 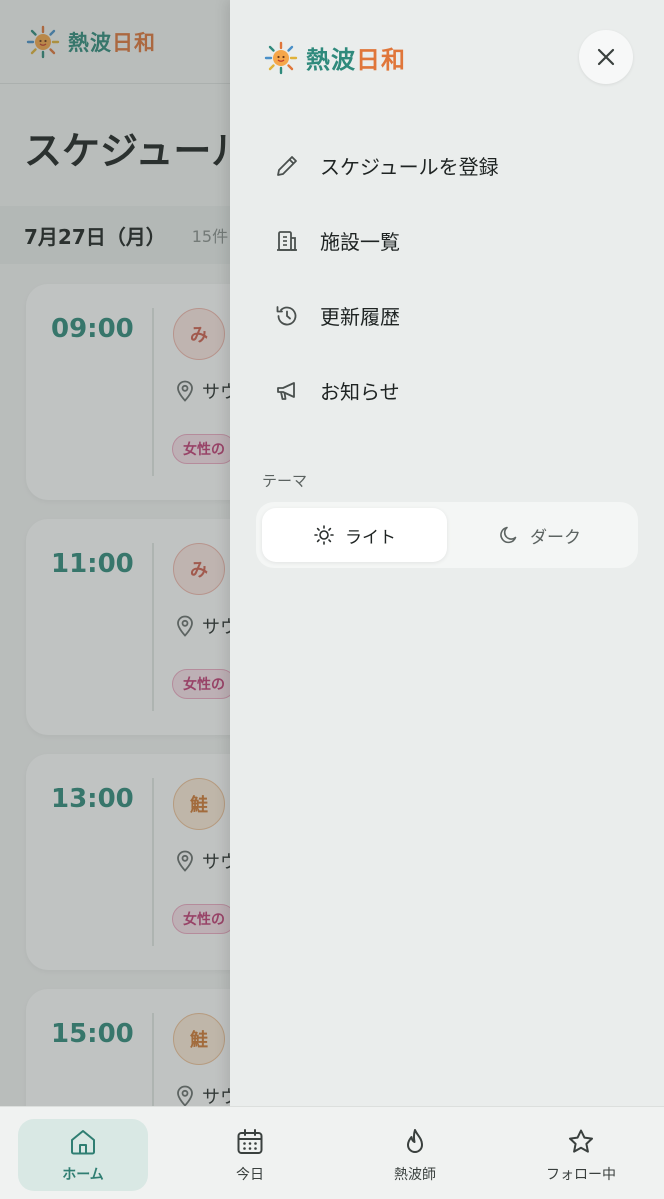 I want to click on bottom-nav: ホーム 今日 熱波師 フォロー中, so click(x=332, y=1152).